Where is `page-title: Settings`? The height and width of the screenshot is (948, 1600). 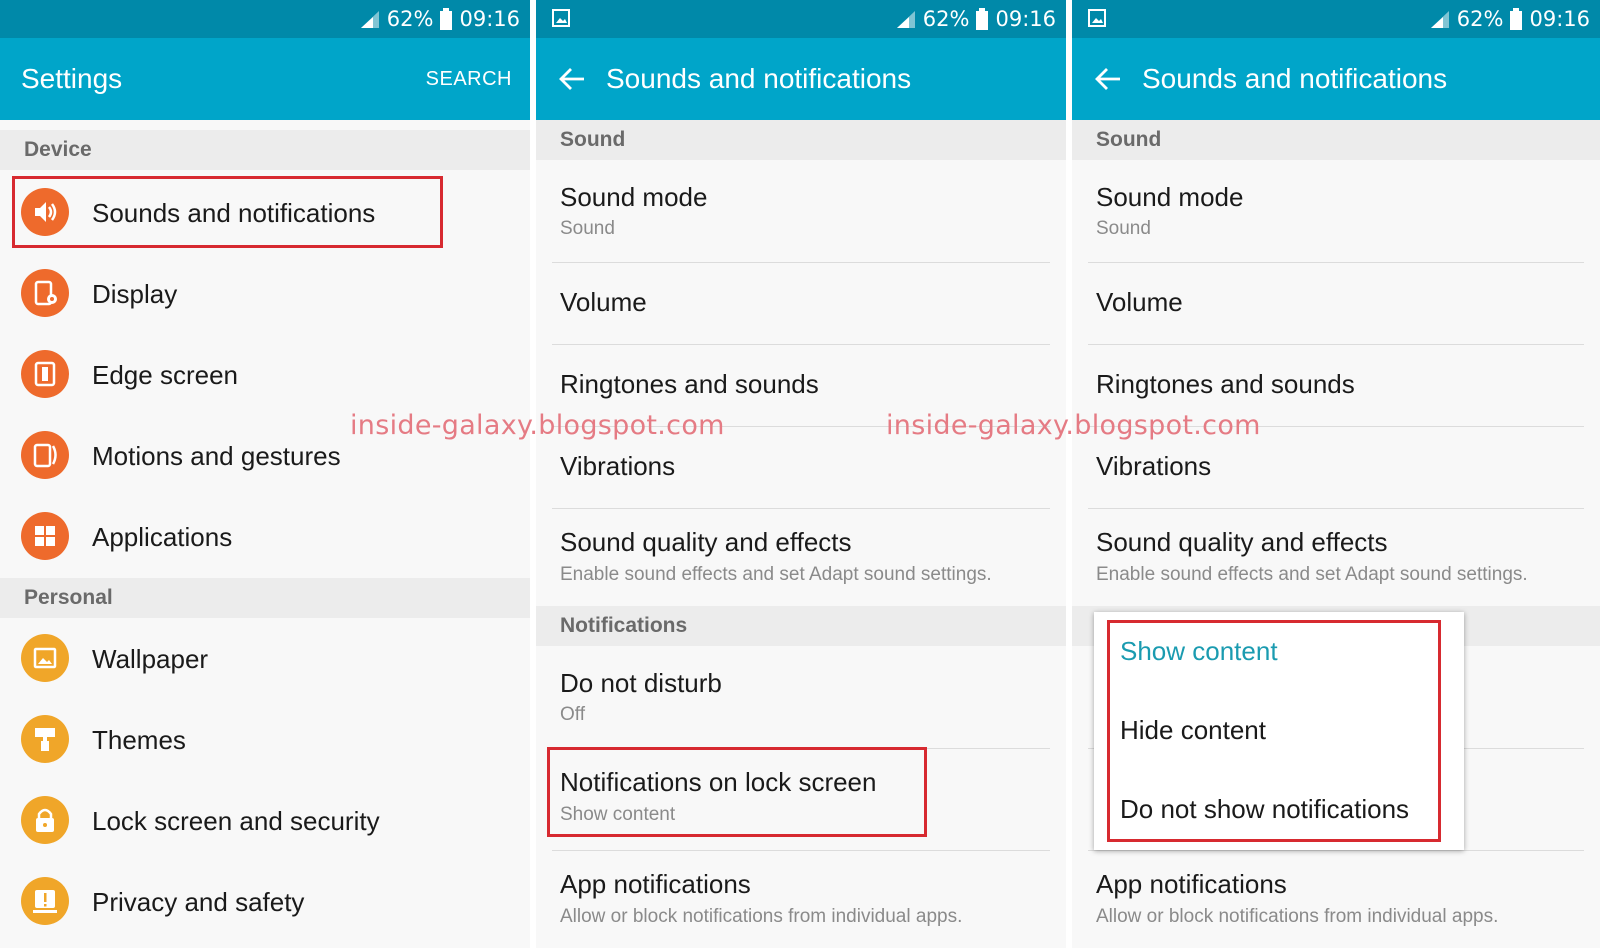 page-title: Settings is located at coordinates (72, 78).